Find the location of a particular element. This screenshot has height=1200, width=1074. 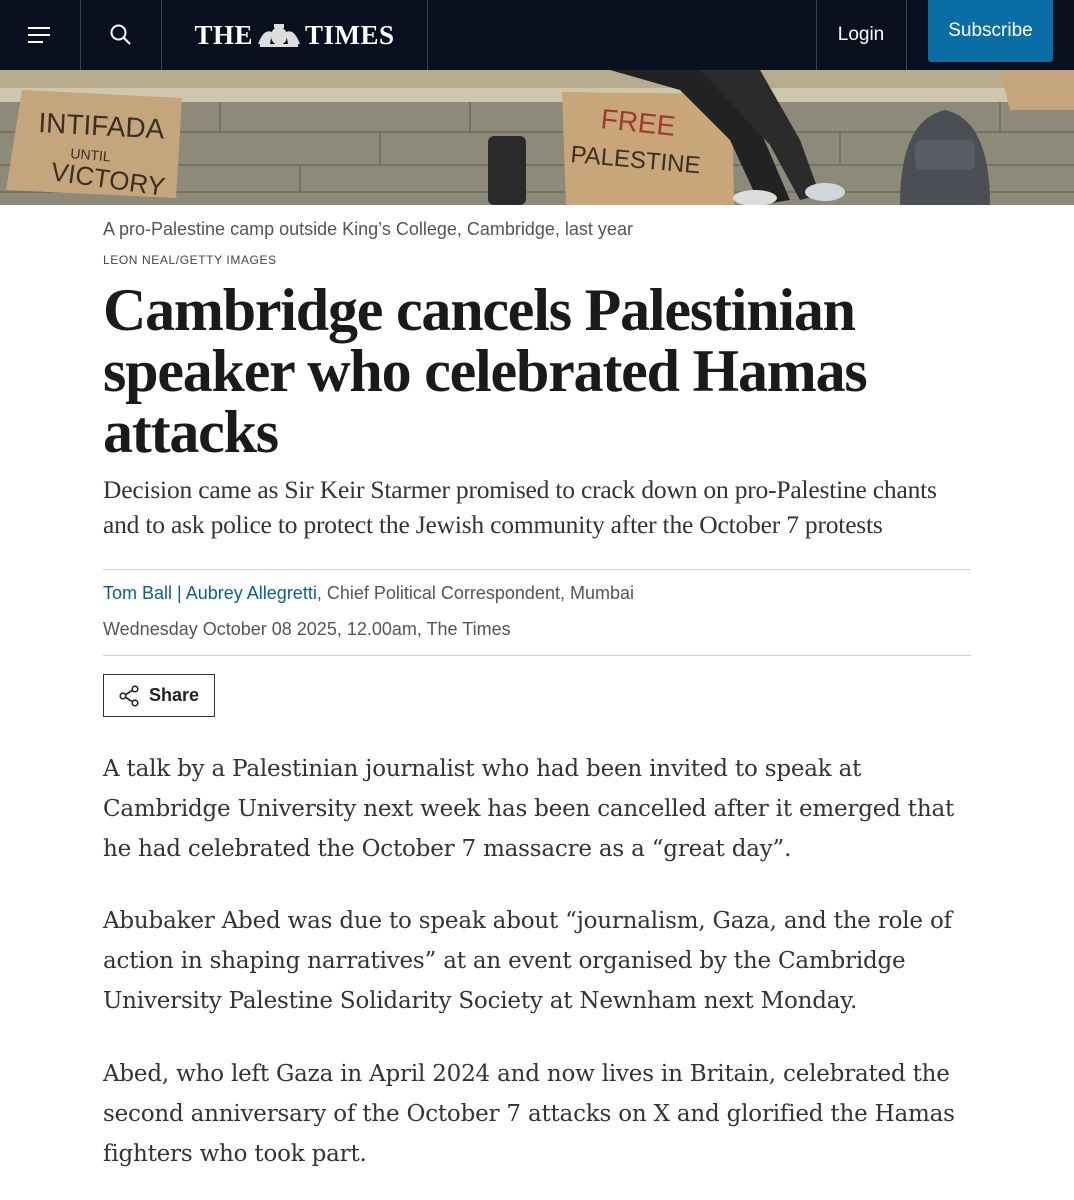

subscribe-button: Subscribe is located at coordinates (990, 31).